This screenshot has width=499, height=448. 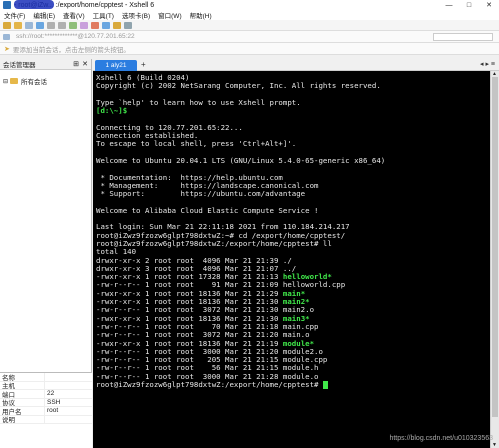 I want to click on tree-item-all-sessions: ⊟ 所有会话, so click(x=45, y=81).